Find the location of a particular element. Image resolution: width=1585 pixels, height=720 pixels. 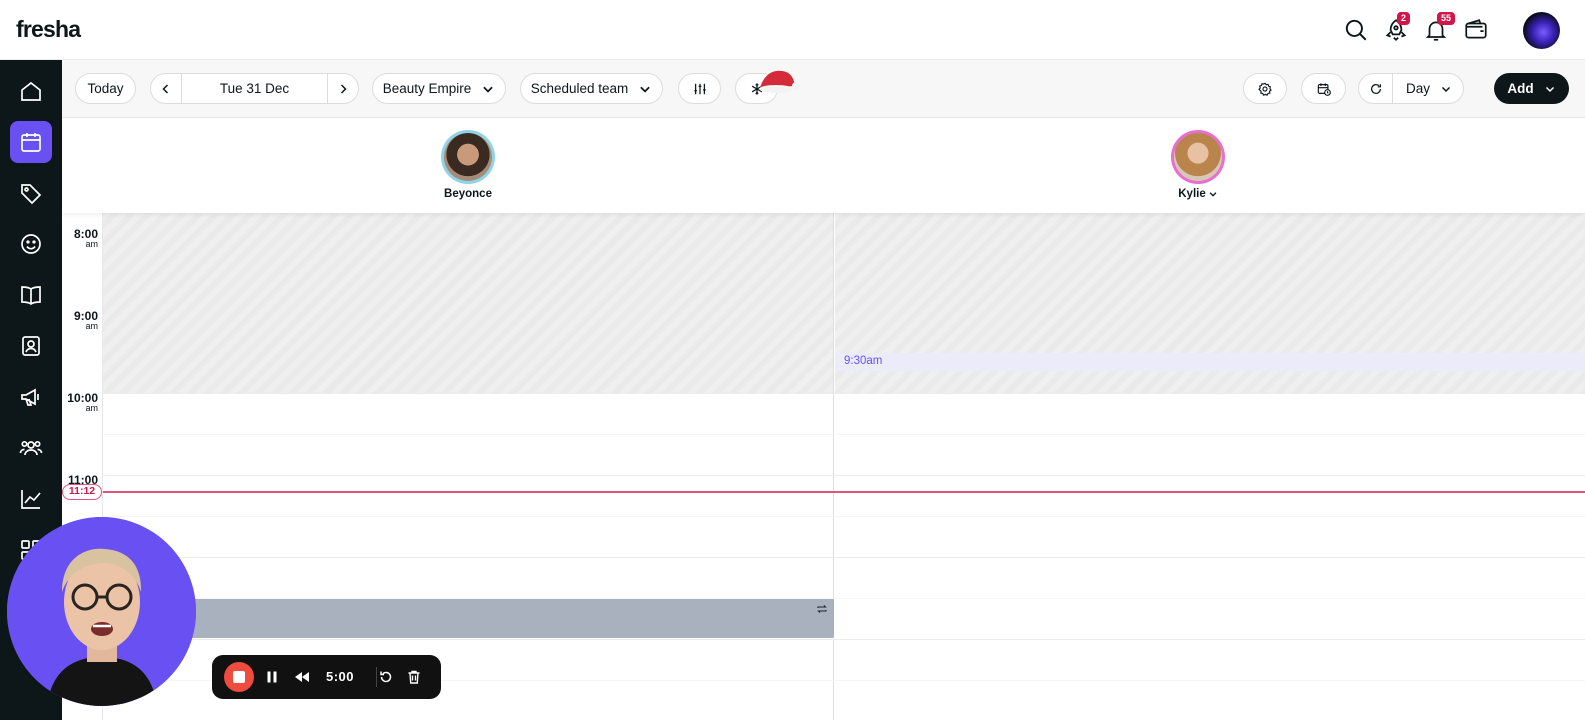

view-dropdown: Day is located at coordinates (1422, 88).